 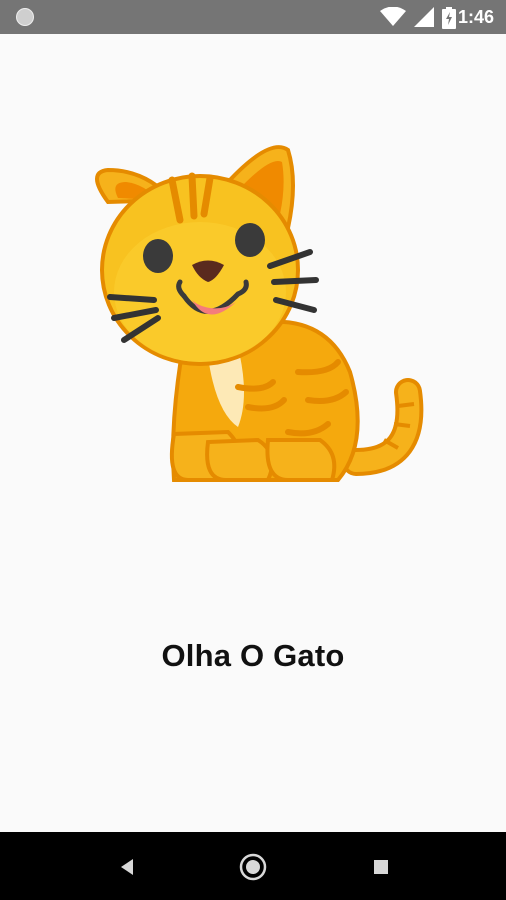 I want to click on home-icon, so click(x=253, y=867).